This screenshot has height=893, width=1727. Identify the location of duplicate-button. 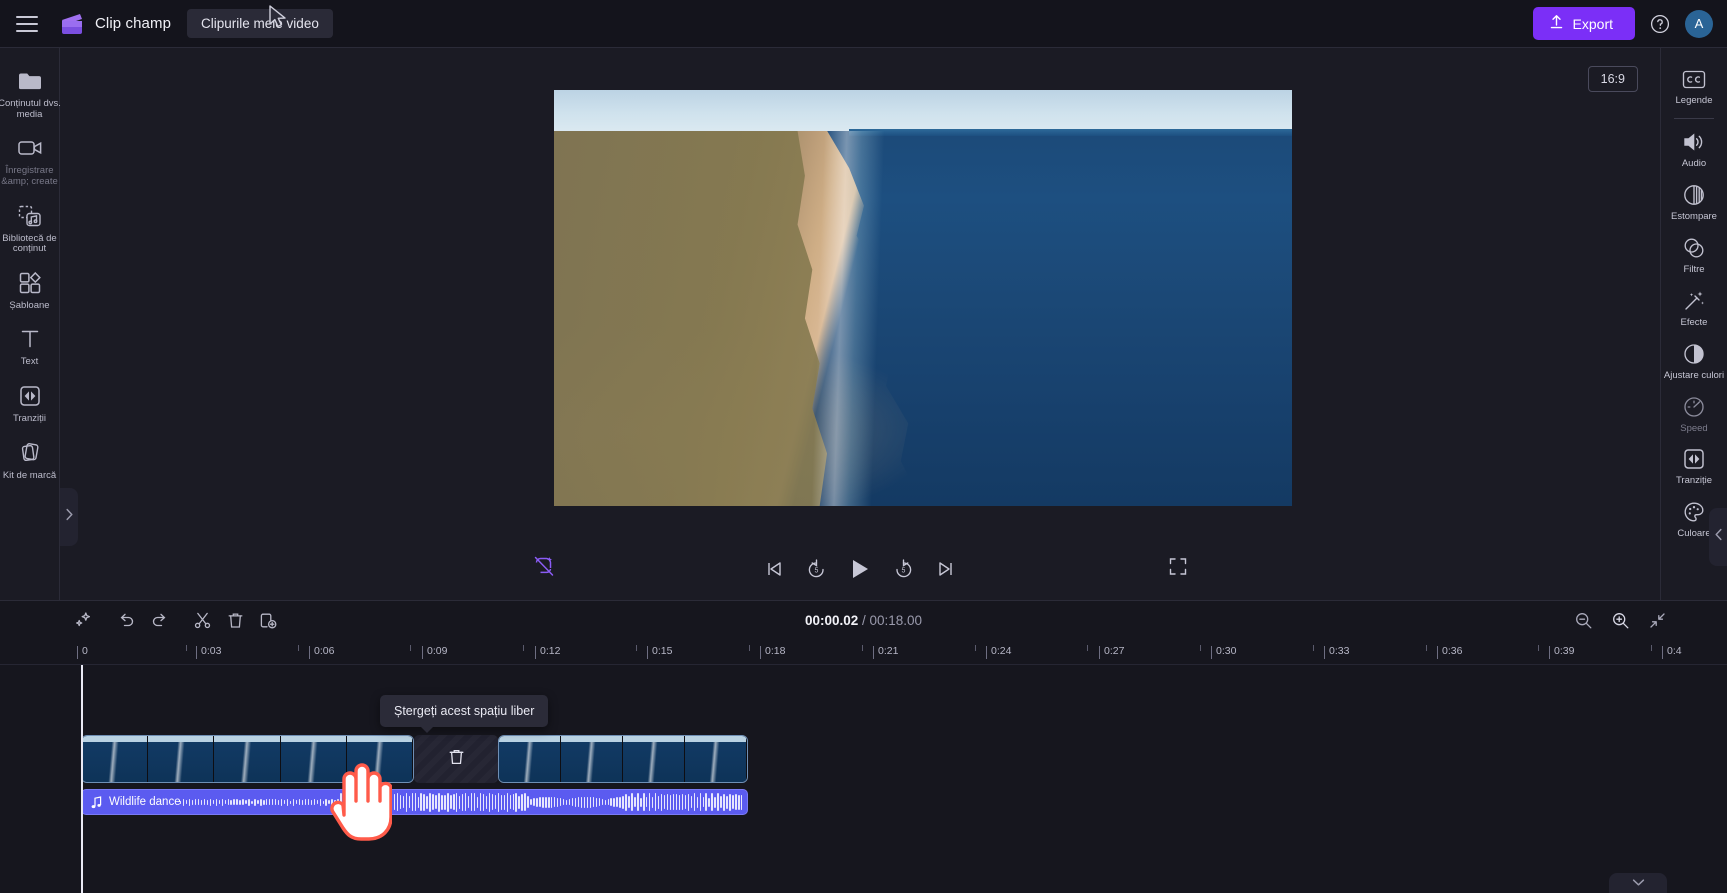
(268, 620).